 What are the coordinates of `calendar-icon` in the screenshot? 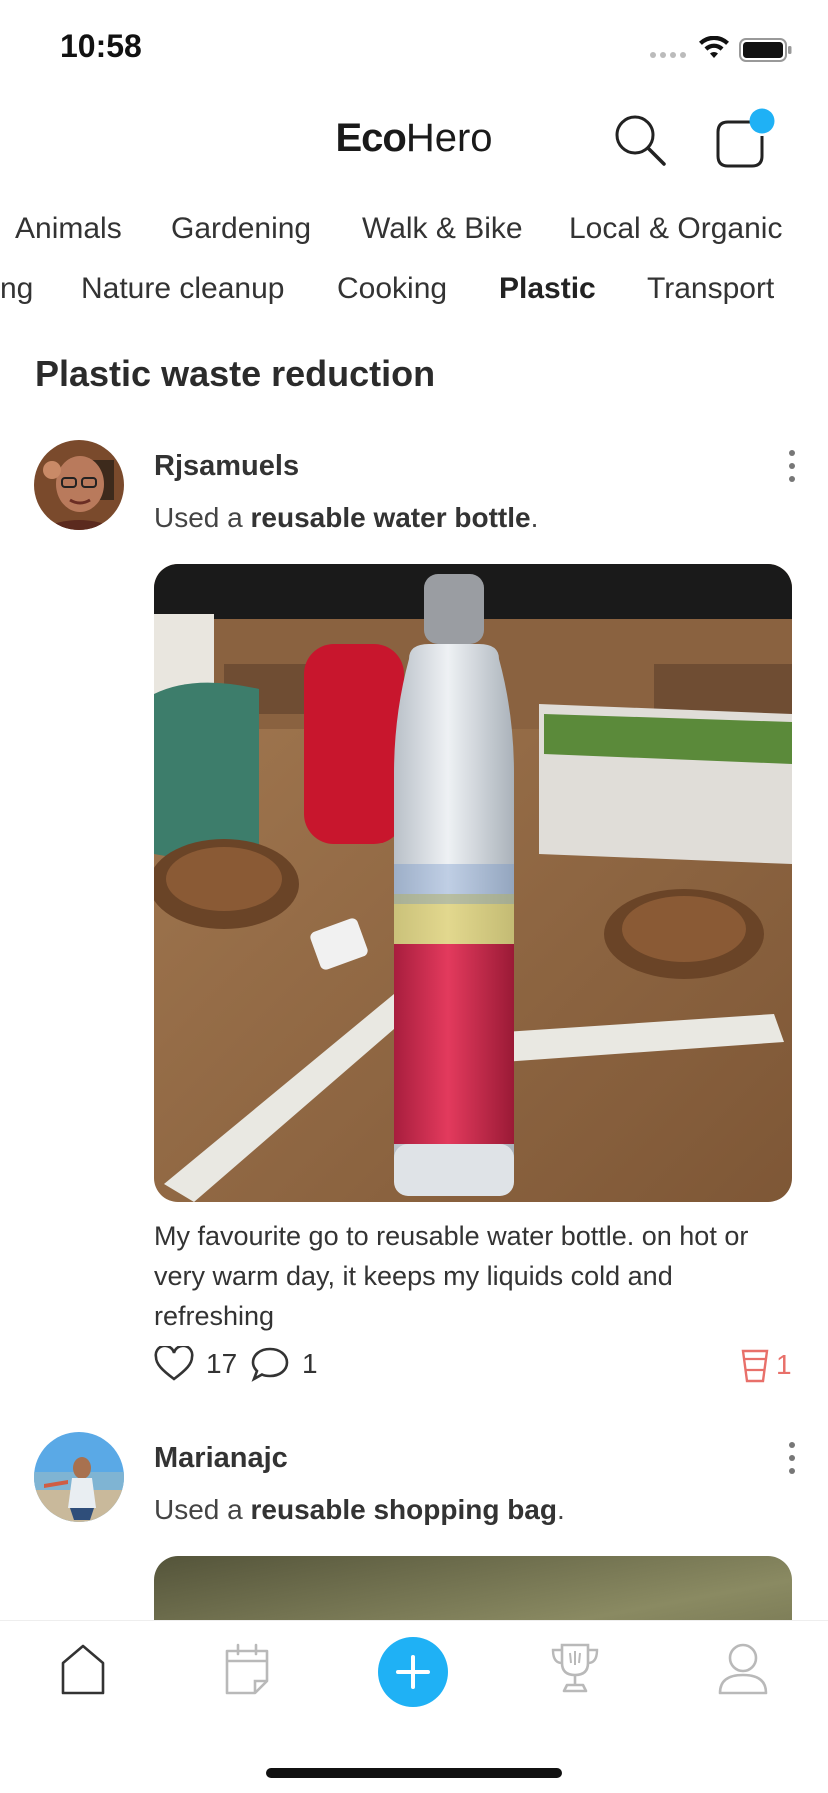 It's located at (247, 1668).